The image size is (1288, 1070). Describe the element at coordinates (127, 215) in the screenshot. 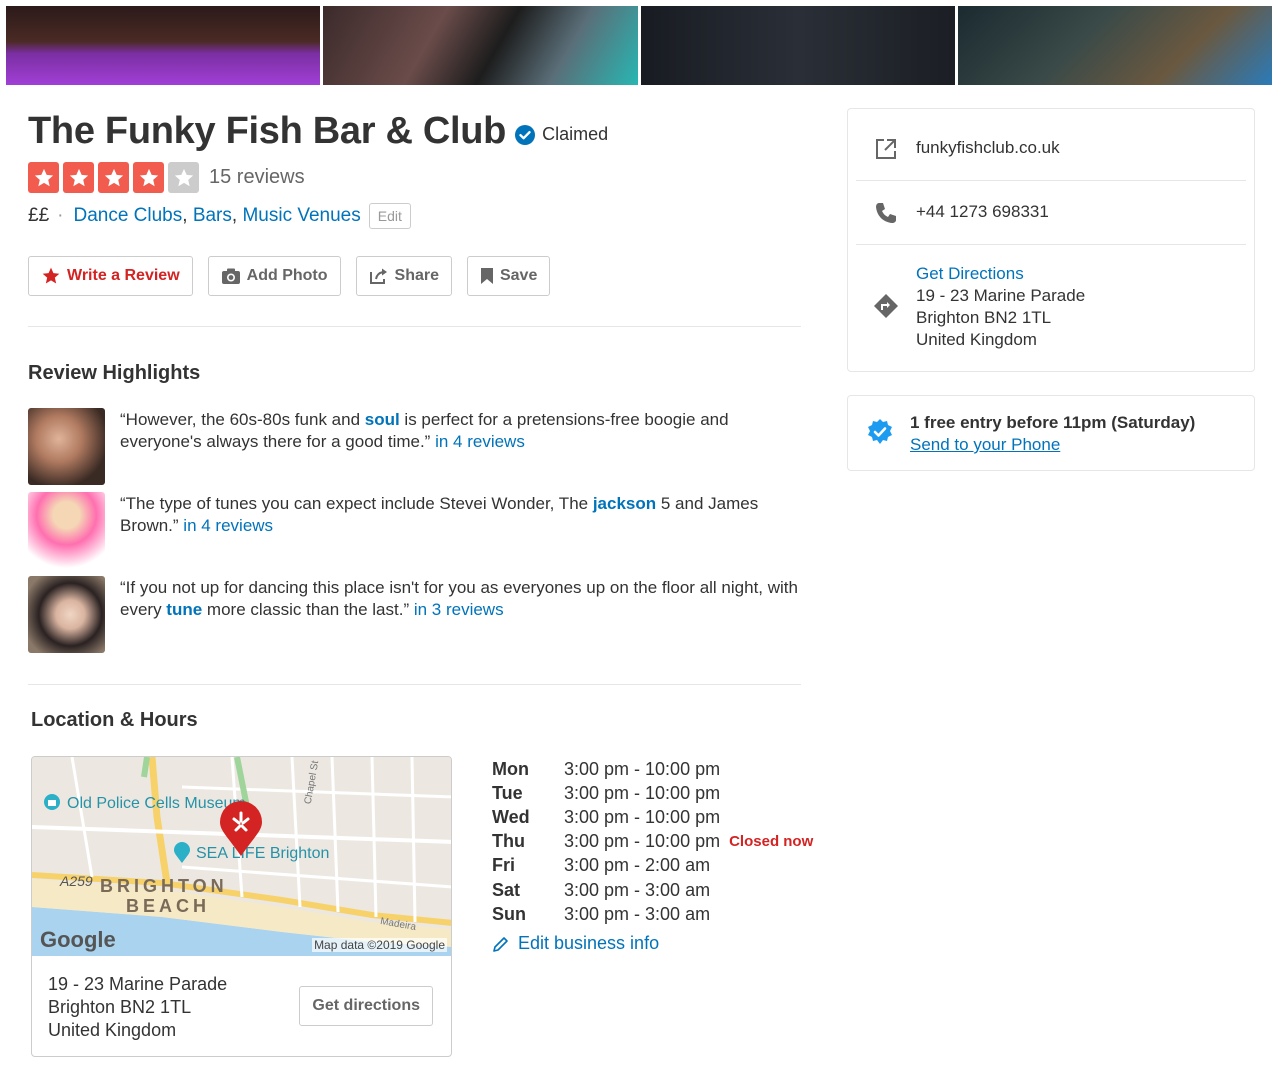

I see `category-link-dance-clubs: Dance Clubs` at that location.